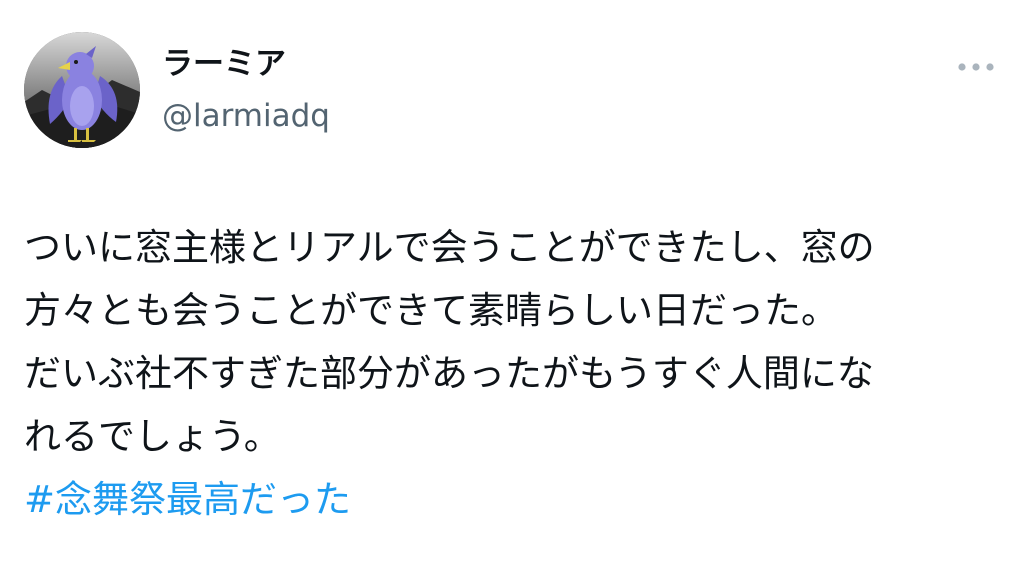  Describe the element at coordinates (224, 64) in the screenshot. I see `display-name: ラーミア` at that location.